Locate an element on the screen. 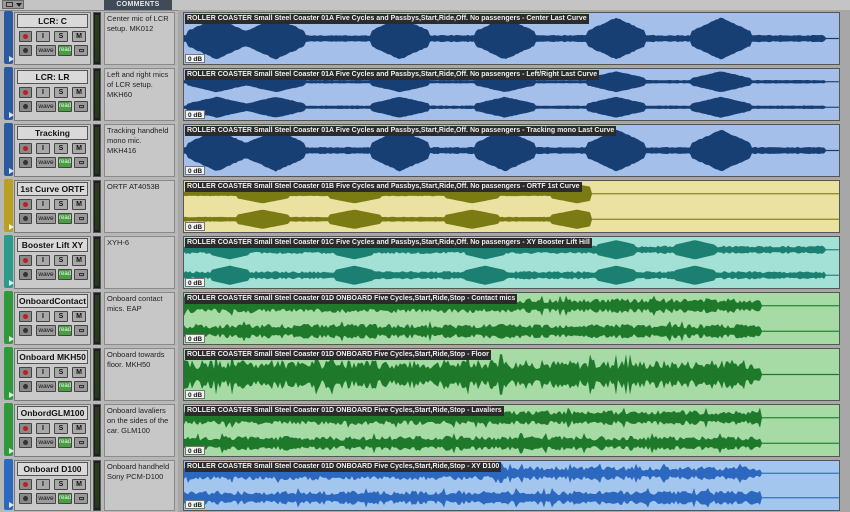 This screenshot has width=850, height=512. track-list-menu-button is located at coordinates (13, 4).